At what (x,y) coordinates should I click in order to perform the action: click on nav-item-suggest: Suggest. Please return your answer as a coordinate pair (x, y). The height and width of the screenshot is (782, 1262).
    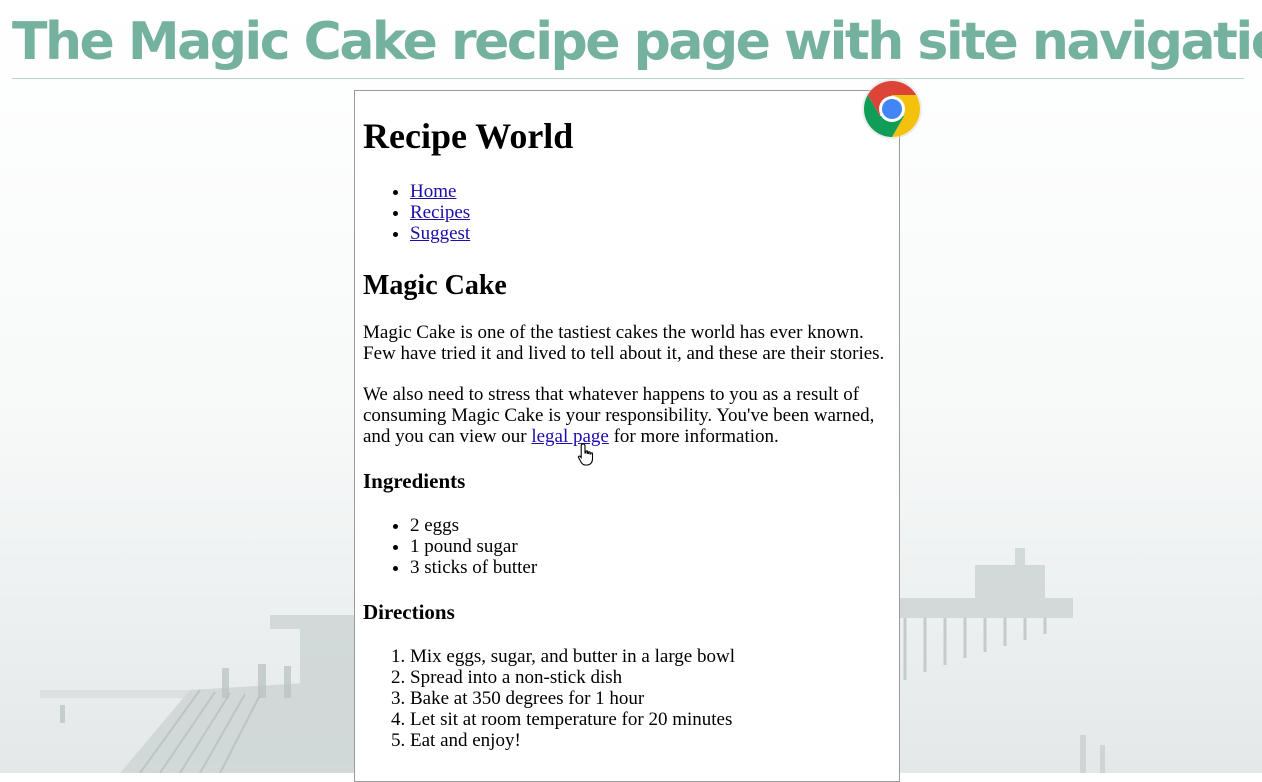
    Looking at the image, I should click on (650, 233).